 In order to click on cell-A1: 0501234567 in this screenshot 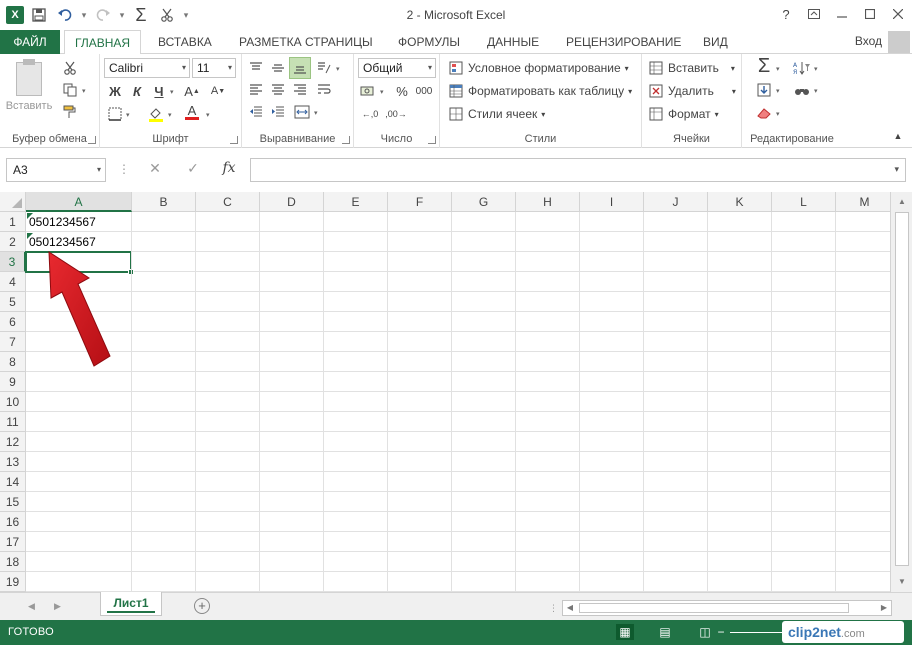, I will do `click(78, 222)`.